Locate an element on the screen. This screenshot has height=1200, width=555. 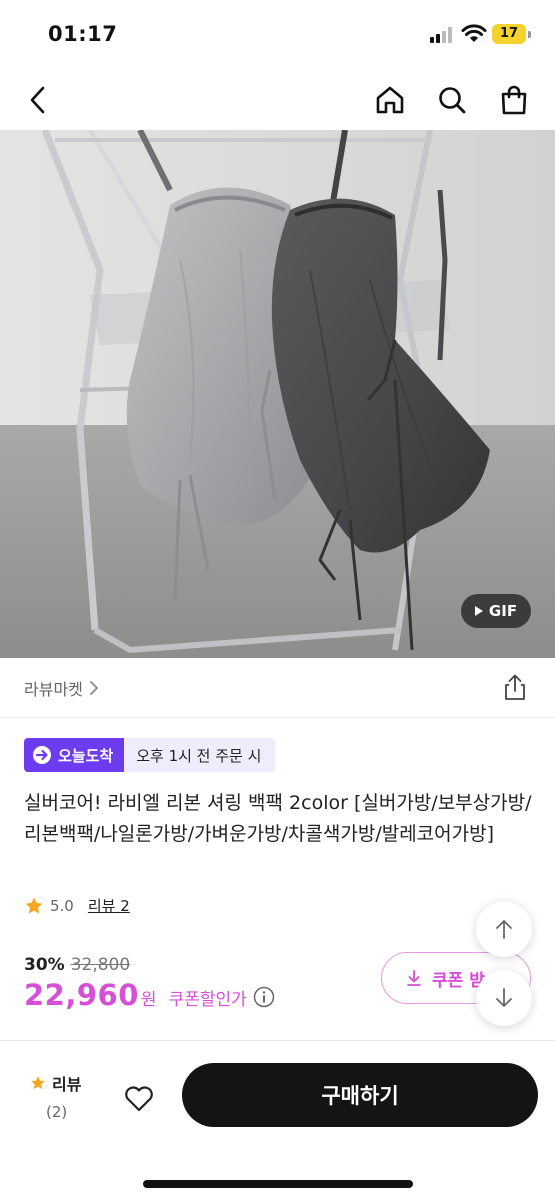
review-tab: 리뷰 (2) is located at coordinates (60, 1096).